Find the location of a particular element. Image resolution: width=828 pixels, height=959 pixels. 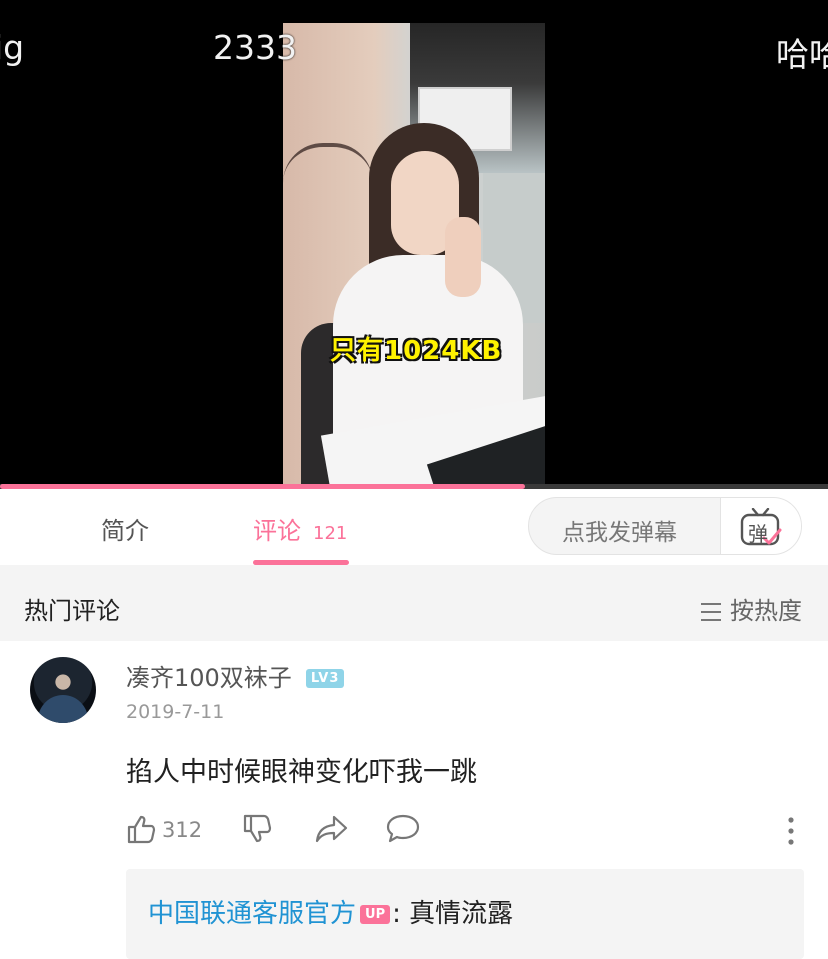

sort-button: 按热度 is located at coordinates (751, 609).